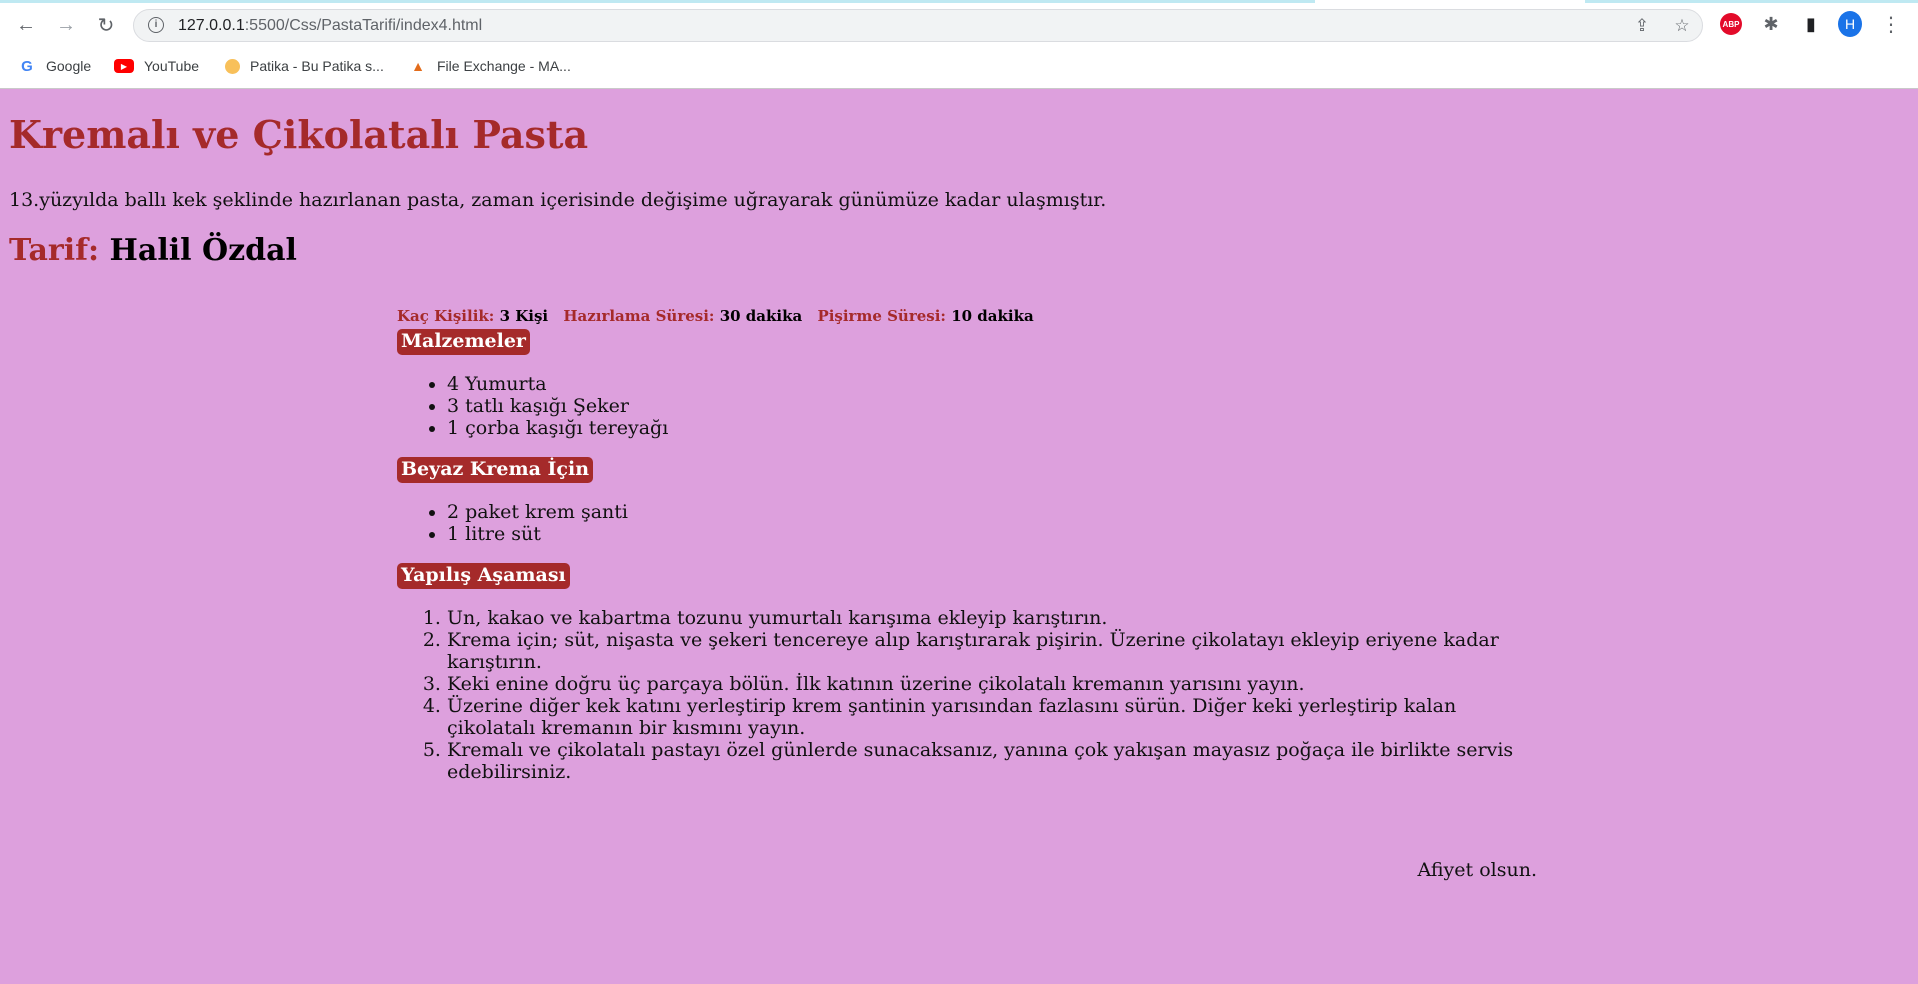  I want to click on author-name: Halil Özdal, so click(203, 250).